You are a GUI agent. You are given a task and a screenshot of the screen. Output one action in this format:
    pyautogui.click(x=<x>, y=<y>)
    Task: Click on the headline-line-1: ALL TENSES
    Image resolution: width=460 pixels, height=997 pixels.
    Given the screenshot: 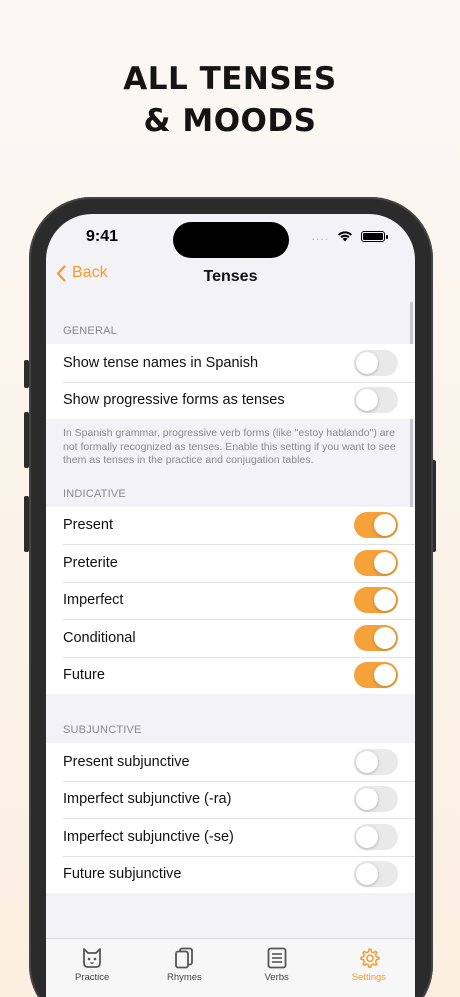 What is the action you would take?
    pyautogui.click(x=230, y=79)
    